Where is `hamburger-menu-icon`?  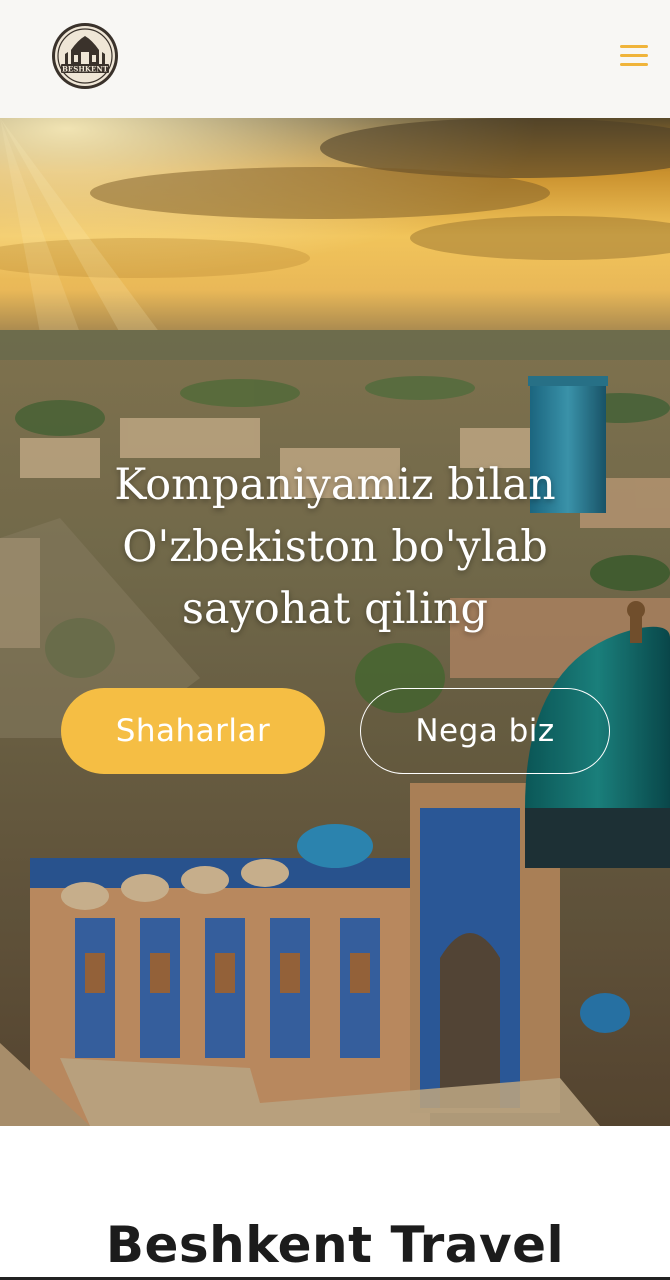 hamburger-menu-icon is located at coordinates (634, 56).